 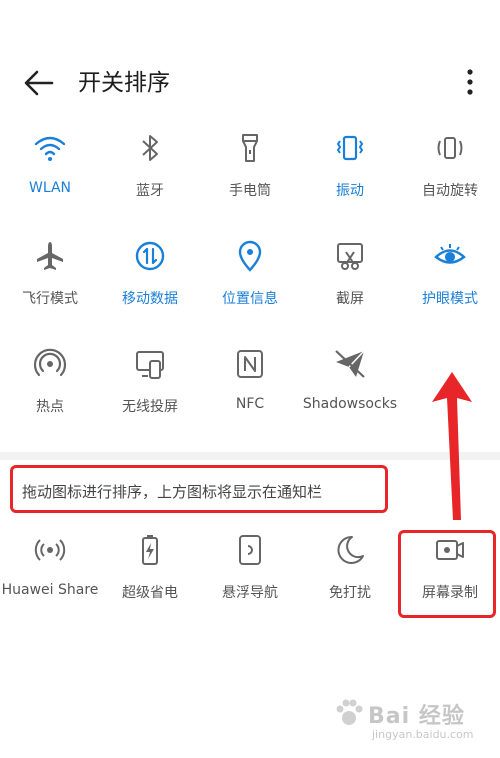 I want to click on tile-label: Shadowsocks, so click(x=350, y=404).